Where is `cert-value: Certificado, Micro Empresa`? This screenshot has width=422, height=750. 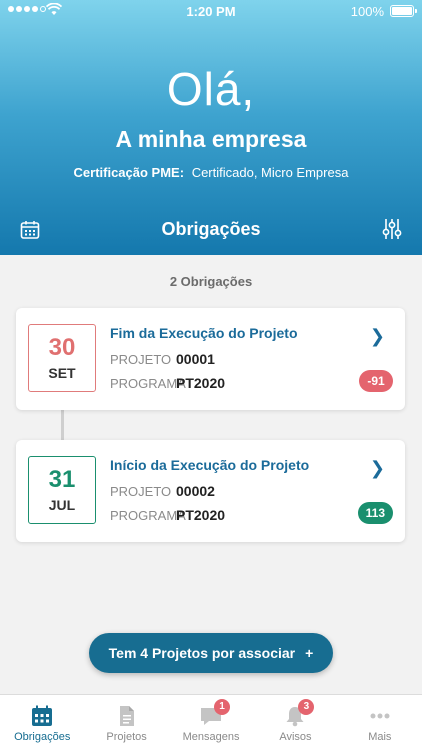 cert-value: Certificado, Micro Empresa is located at coordinates (270, 172).